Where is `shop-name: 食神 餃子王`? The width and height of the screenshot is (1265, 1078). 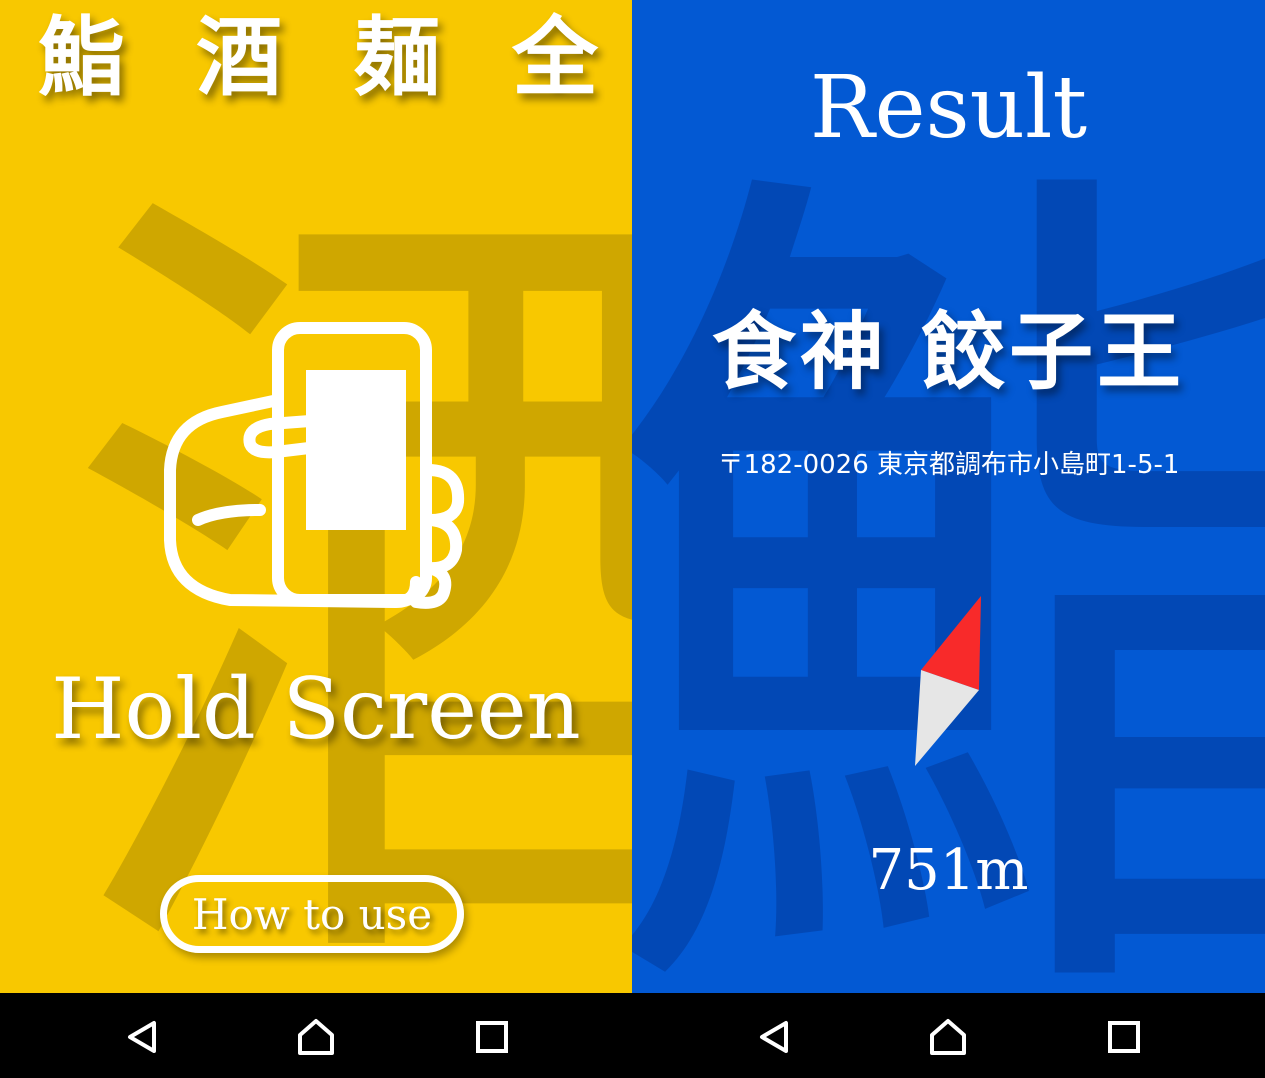 shop-name: 食神 餃子王 is located at coordinates (948, 352).